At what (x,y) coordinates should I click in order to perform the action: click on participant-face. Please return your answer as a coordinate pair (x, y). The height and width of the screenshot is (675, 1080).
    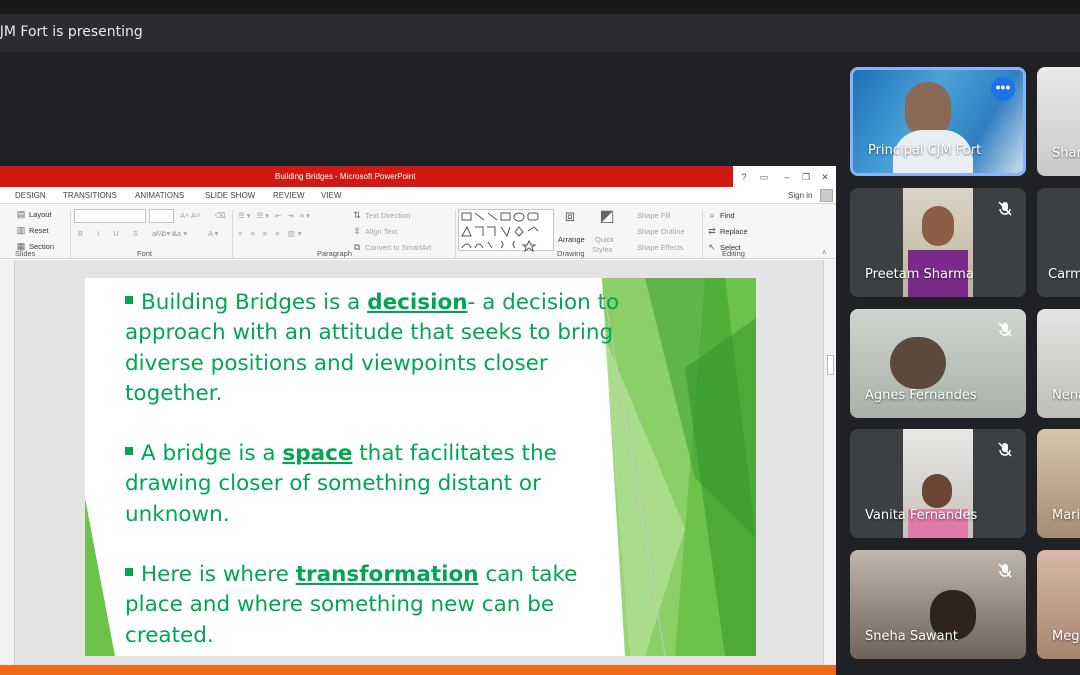
    Looking at the image, I should click on (938, 226).